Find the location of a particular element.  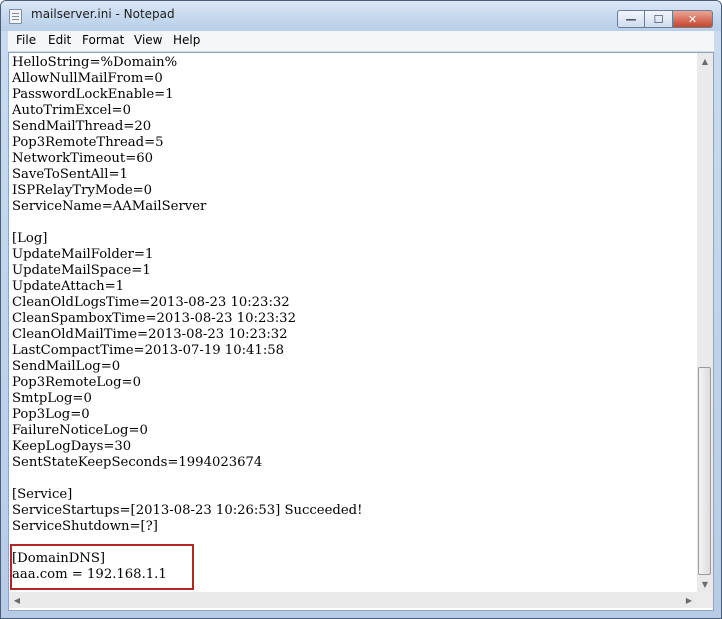

text-line: NetworkTimeout=60 is located at coordinates (83, 158).